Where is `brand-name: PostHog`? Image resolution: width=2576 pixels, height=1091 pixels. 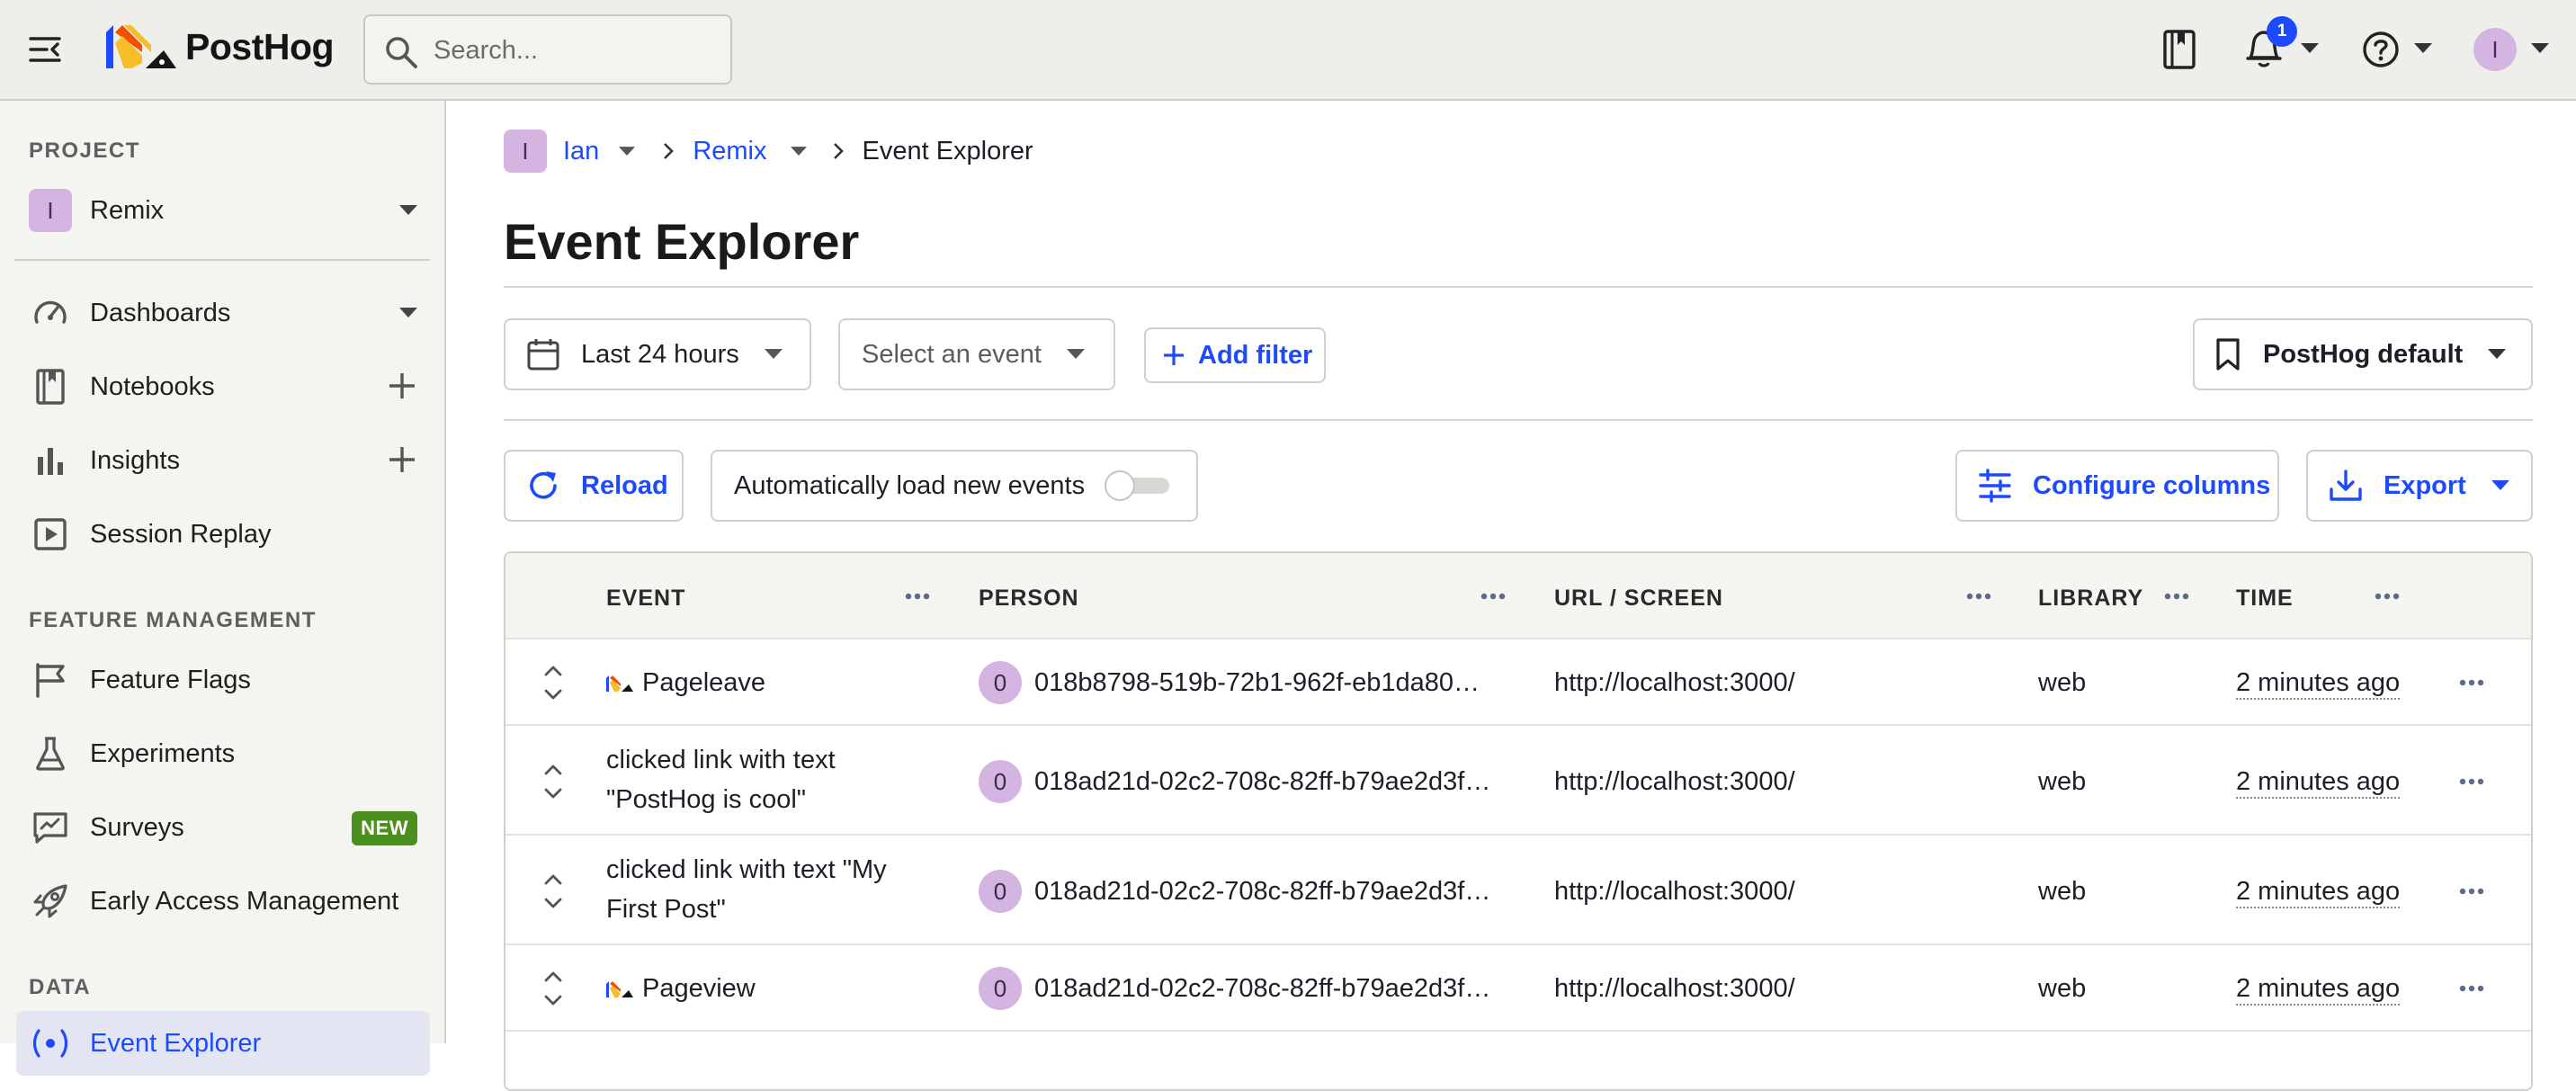 brand-name: PostHog is located at coordinates (260, 46).